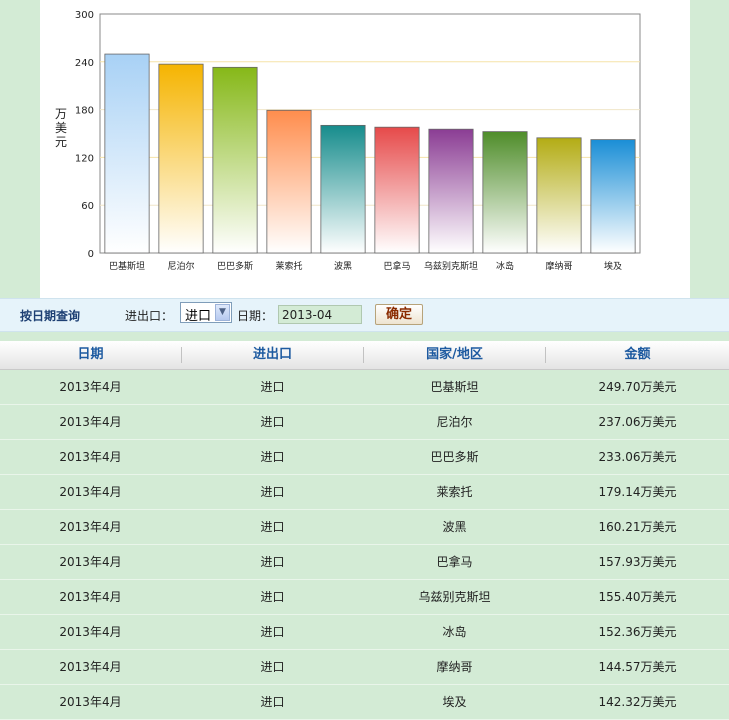 The height and width of the screenshot is (720, 729). I want to click on header-io: 进出口, so click(272, 354).